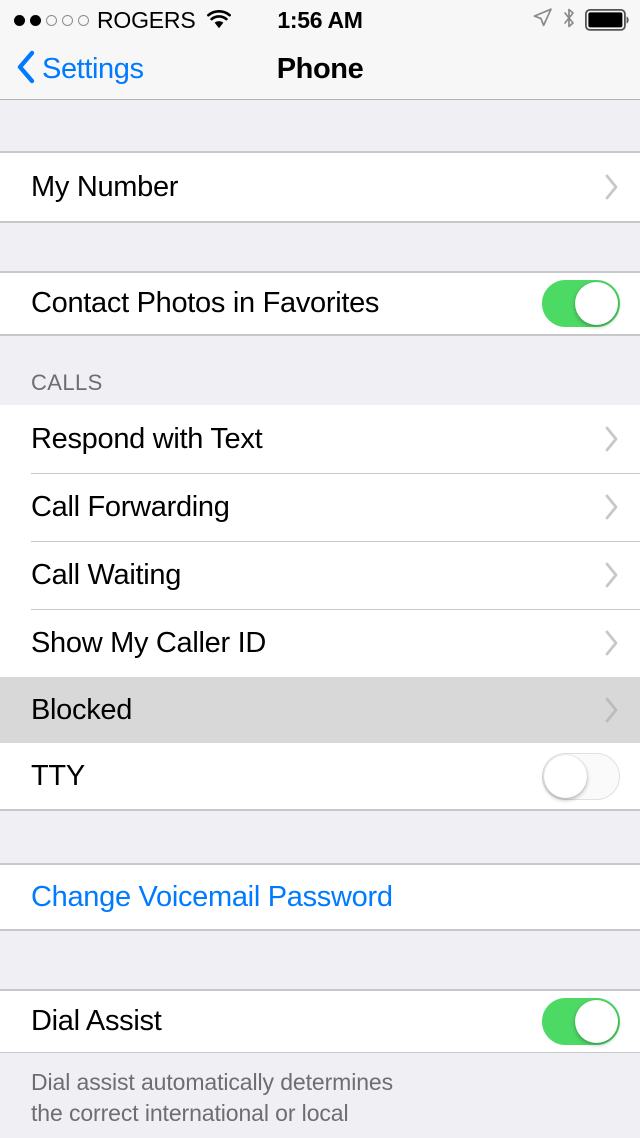 This screenshot has width=640, height=1138. Describe the element at coordinates (67, 382) in the screenshot. I see `section-header-label: CALLS` at that location.